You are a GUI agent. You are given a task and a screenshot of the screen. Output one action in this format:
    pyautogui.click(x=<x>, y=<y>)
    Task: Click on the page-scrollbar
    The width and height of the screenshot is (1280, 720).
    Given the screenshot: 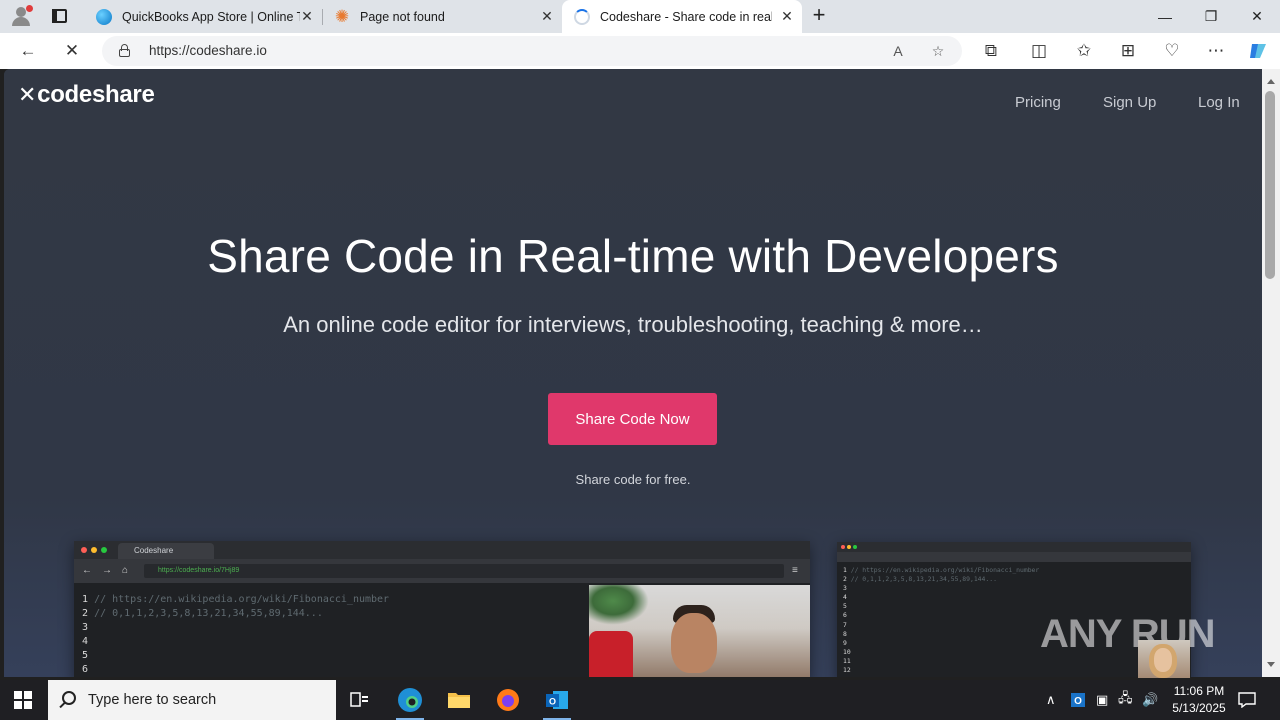 What is the action you would take?
    pyautogui.click(x=1271, y=373)
    